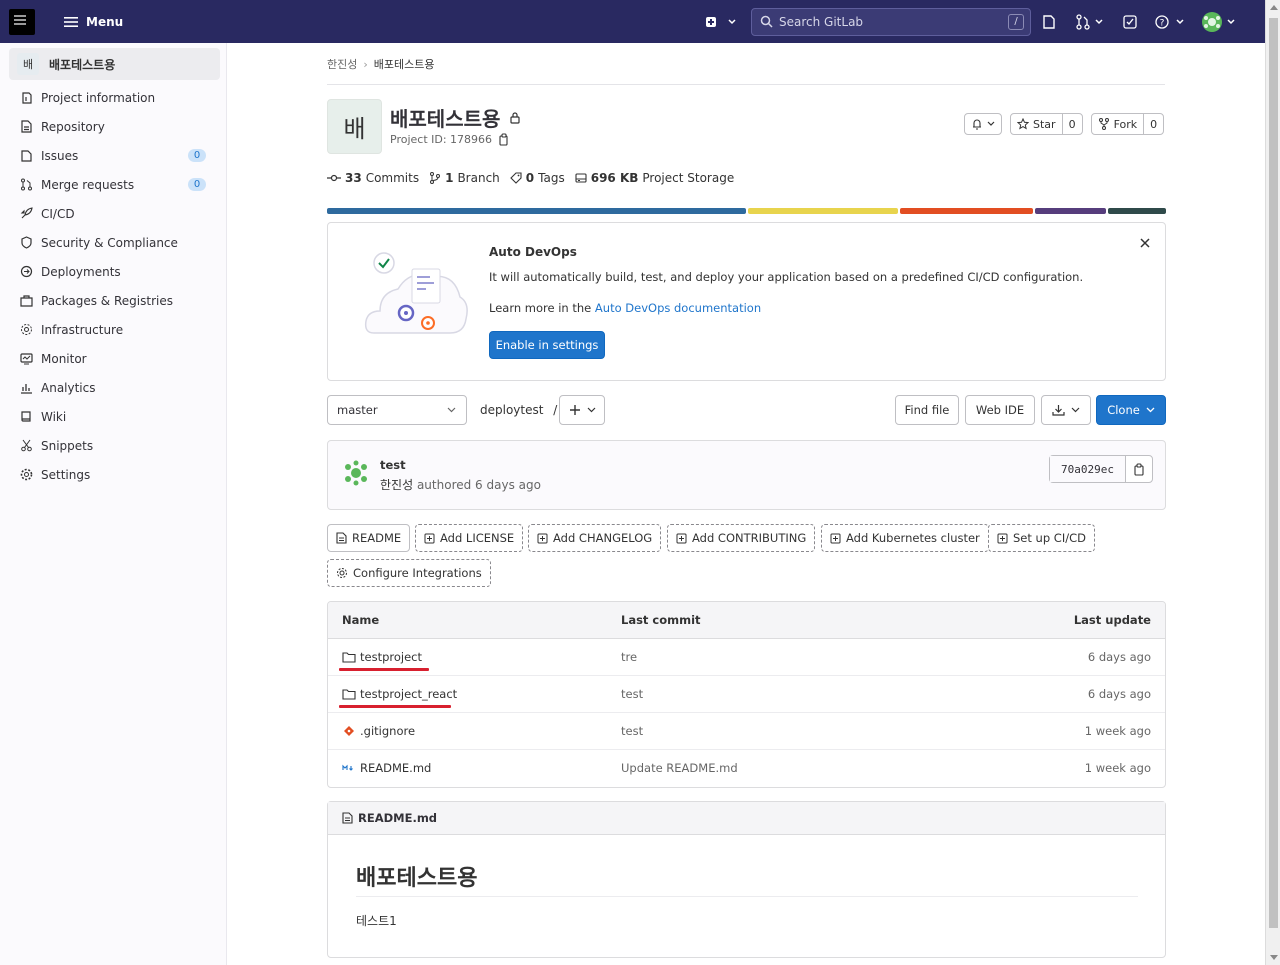 This screenshot has width=1280, height=965. I want to click on file-name: testproject_react, so click(408, 694).